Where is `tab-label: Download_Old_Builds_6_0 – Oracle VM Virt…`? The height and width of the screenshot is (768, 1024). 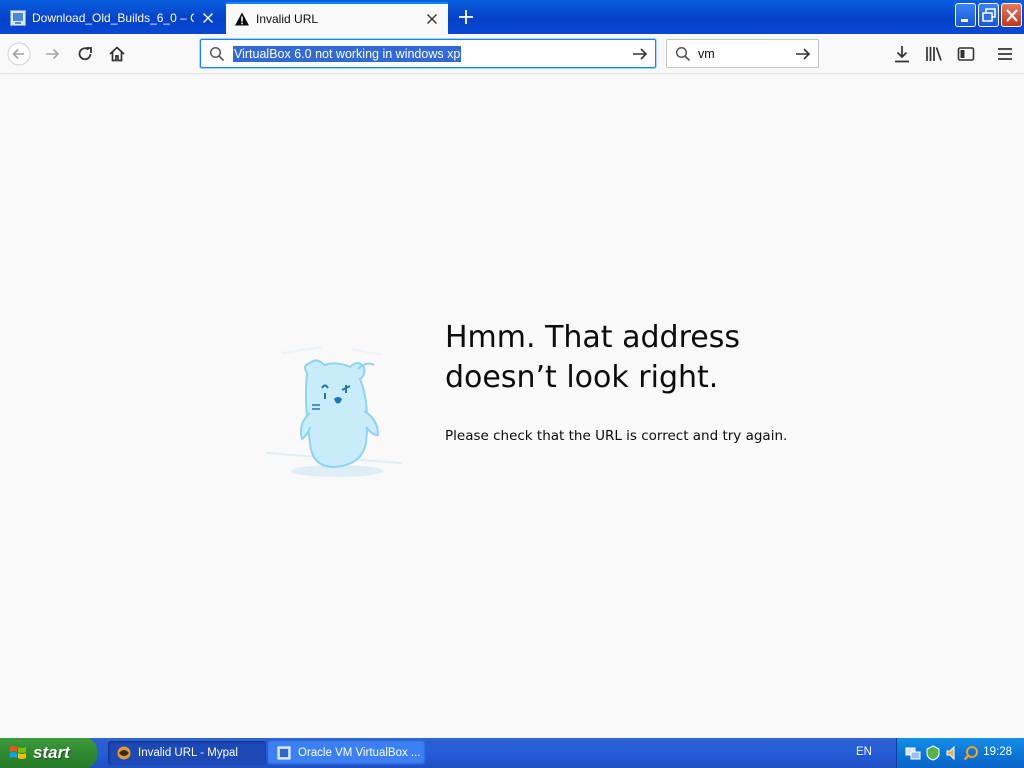
tab-label: Download_Old_Builds_6_0 – Oracle VM Virt… is located at coordinates (113, 18).